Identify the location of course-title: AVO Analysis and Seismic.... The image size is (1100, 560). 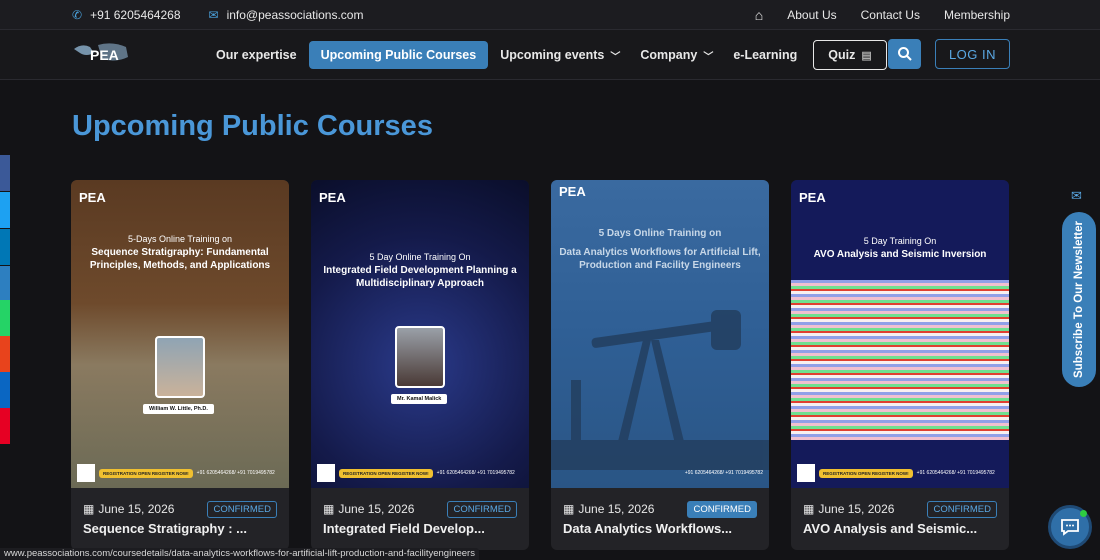
(890, 528).